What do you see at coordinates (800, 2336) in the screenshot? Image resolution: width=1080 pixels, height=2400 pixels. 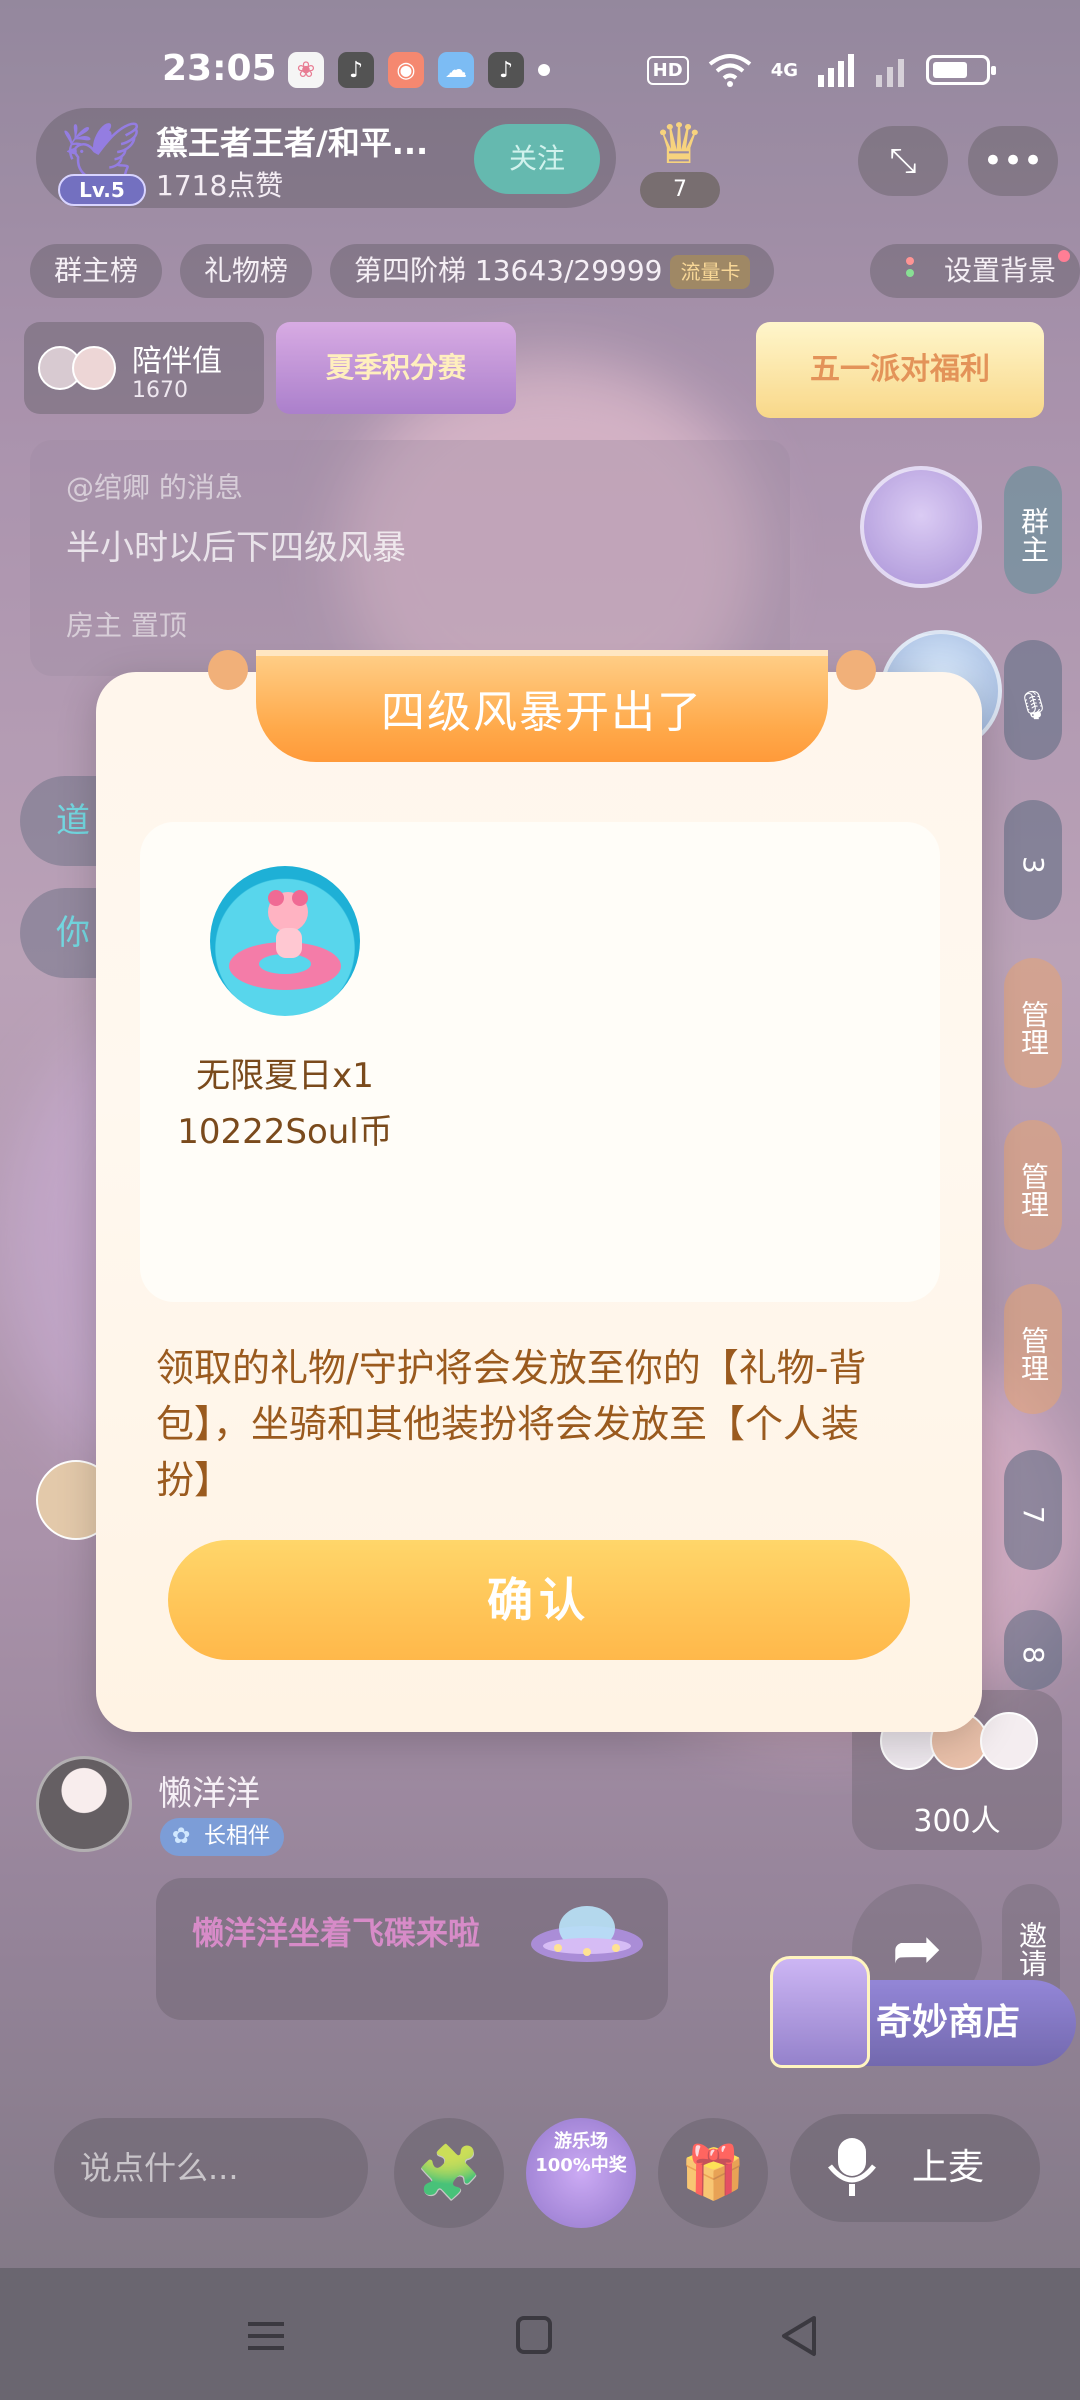 I see `back-icon` at bounding box center [800, 2336].